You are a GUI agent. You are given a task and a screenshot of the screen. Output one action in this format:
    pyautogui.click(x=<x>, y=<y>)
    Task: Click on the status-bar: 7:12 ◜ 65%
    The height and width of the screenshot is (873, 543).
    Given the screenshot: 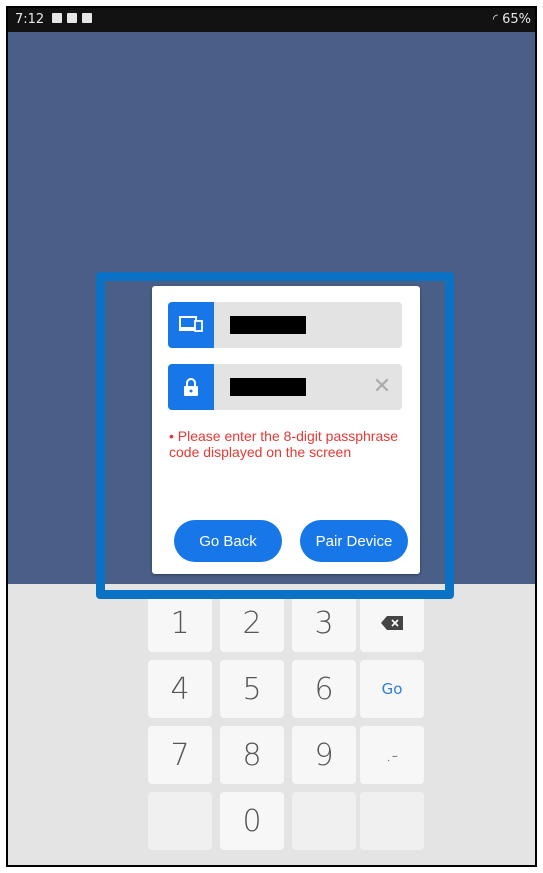 What is the action you would take?
    pyautogui.click(x=271, y=20)
    